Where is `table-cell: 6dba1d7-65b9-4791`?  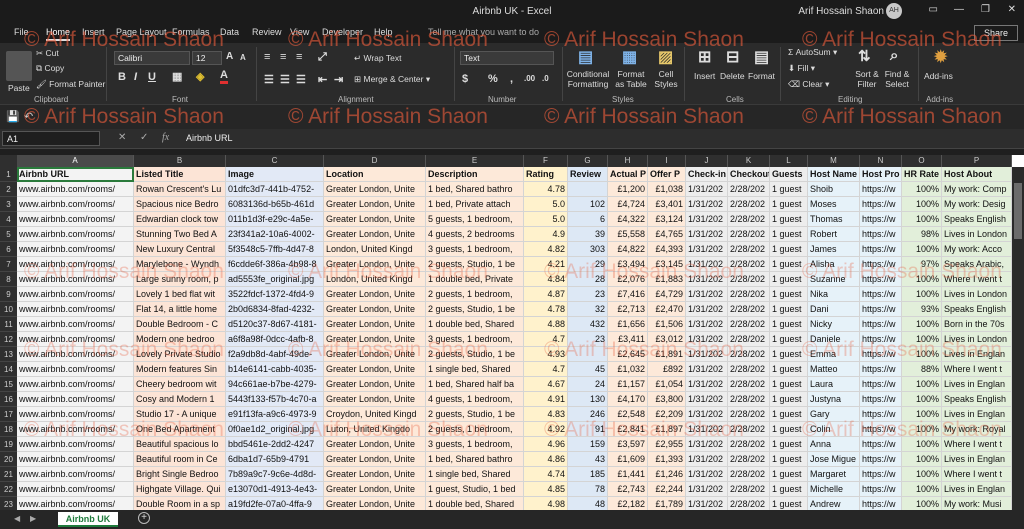
table-cell: 6dba1d7-65b9-4791 is located at coordinates (275, 459).